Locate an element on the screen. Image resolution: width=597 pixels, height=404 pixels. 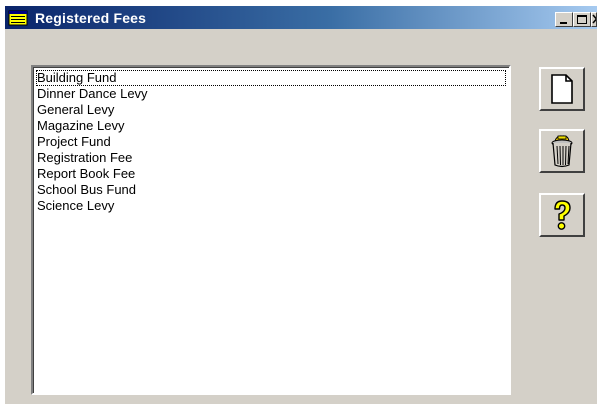
delete-fee-button is located at coordinates (562, 151).